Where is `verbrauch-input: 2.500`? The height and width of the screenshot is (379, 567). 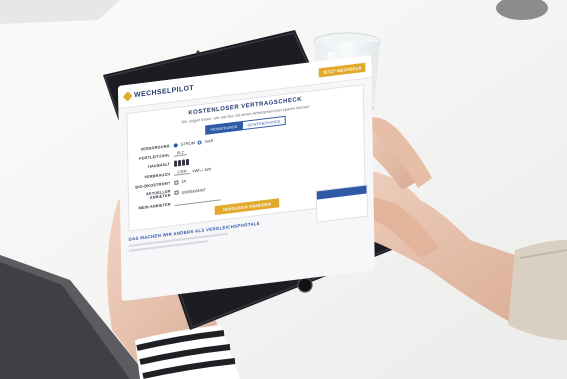 verbrauch-input: 2.500 is located at coordinates (182, 172).